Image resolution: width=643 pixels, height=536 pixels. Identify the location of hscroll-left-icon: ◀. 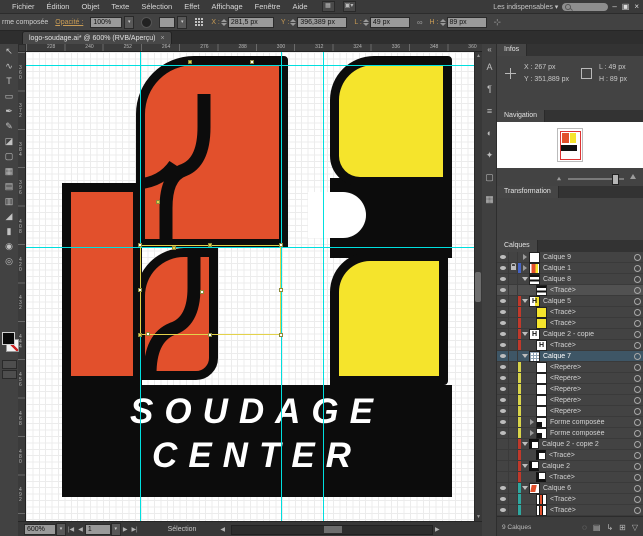
(222, 529).